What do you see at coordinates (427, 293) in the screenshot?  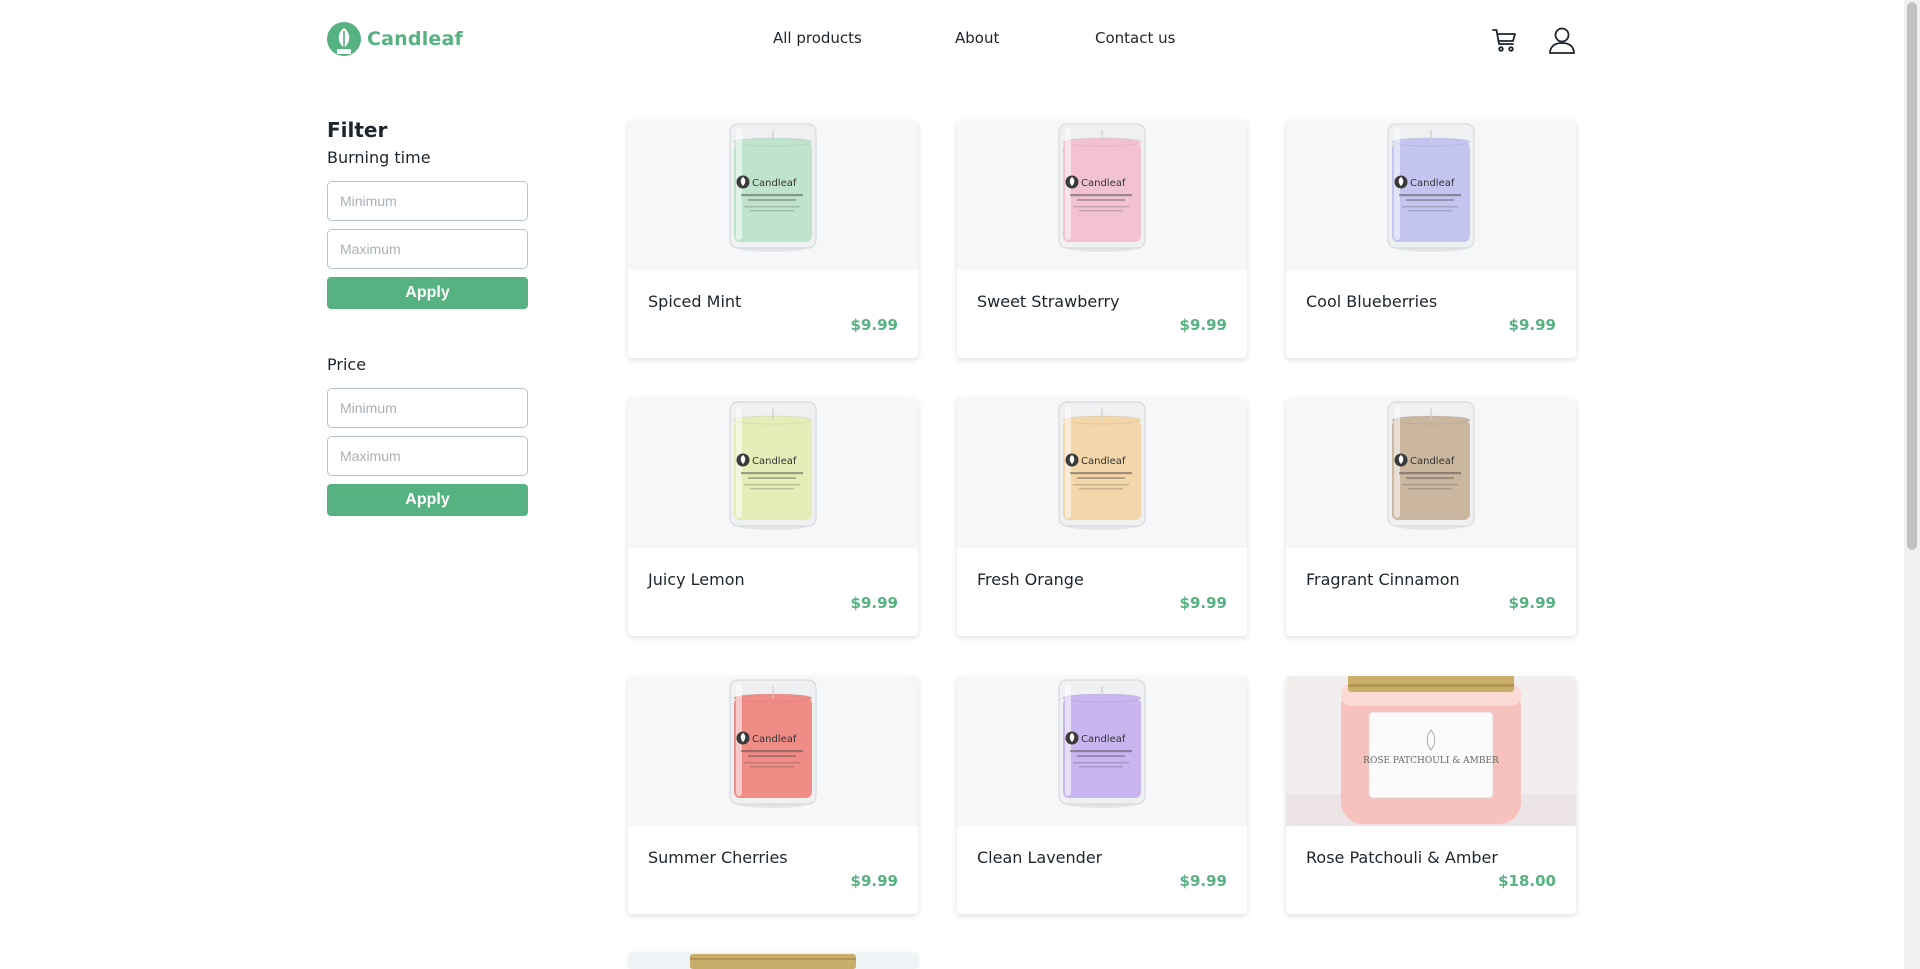 I see `burning-time-apply-button: Apply` at bounding box center [427, 293].